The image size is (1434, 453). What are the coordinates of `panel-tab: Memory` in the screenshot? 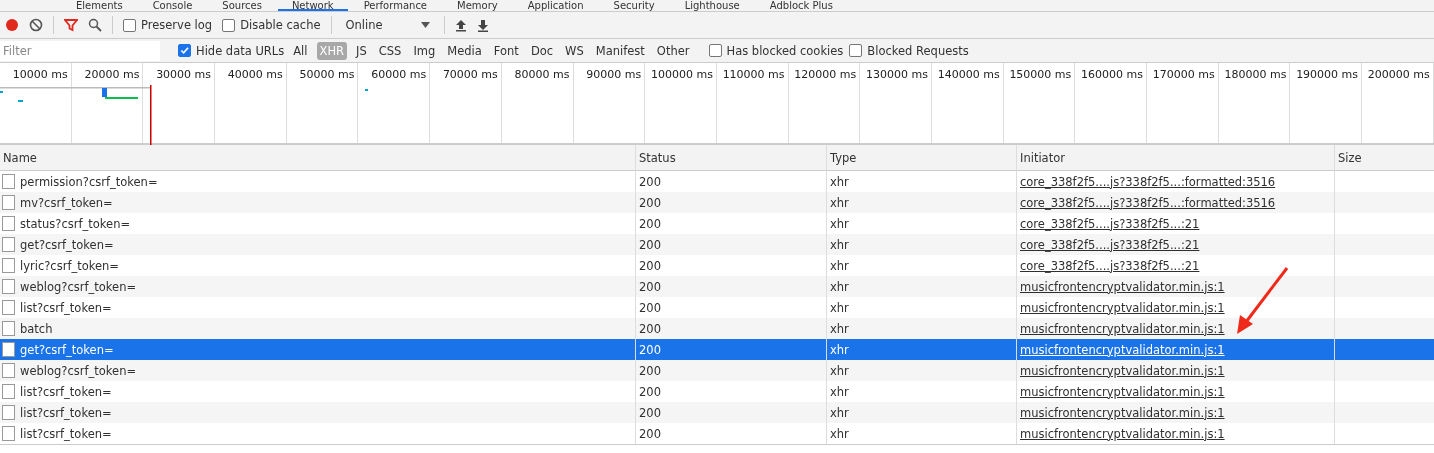 It's located at (477, 5).